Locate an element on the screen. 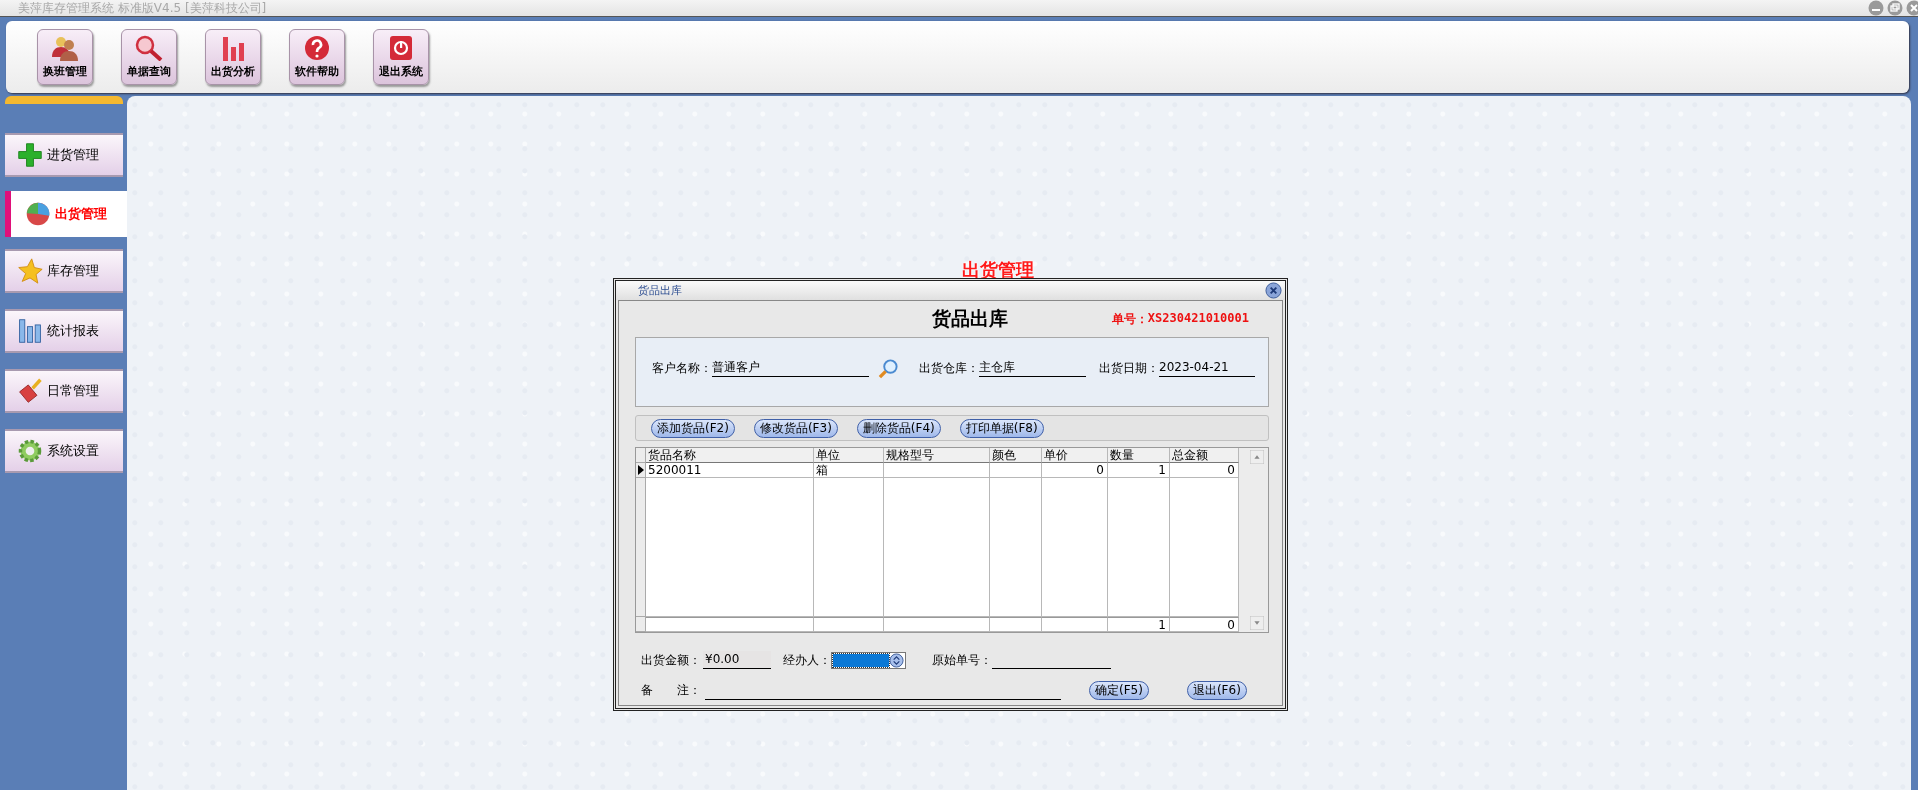 Image resolution: width=1918 pixels, height=790 pixels. close-icon is located at coordinates (1273, 290).